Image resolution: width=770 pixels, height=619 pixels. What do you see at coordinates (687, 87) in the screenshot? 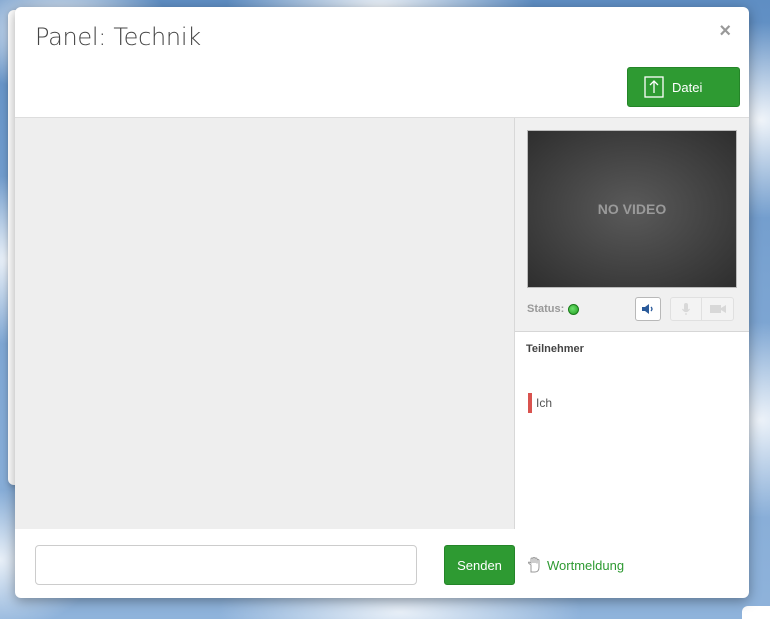
I see `file-upload-label: Datei` at bounding box center [687, 87].